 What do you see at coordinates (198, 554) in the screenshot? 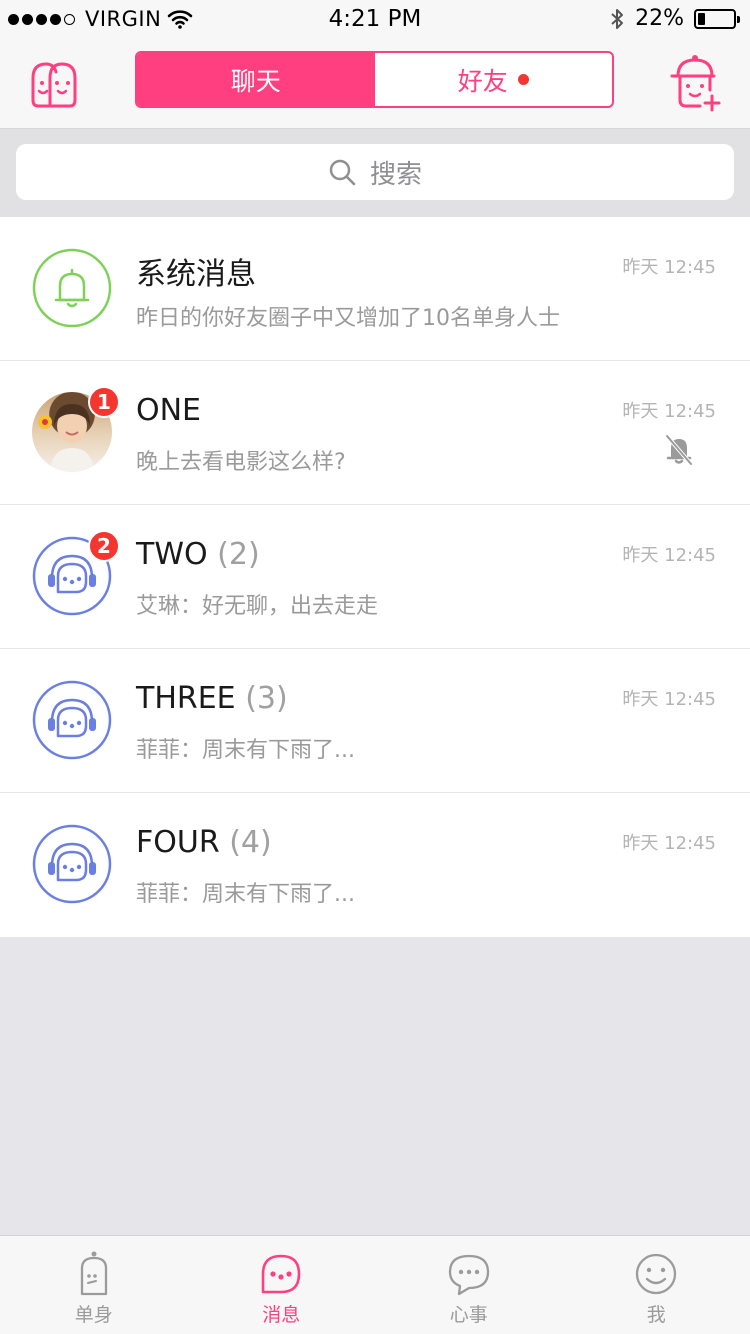
I see `conversation-title: TWO (2)` at bounding box center [198, 554].